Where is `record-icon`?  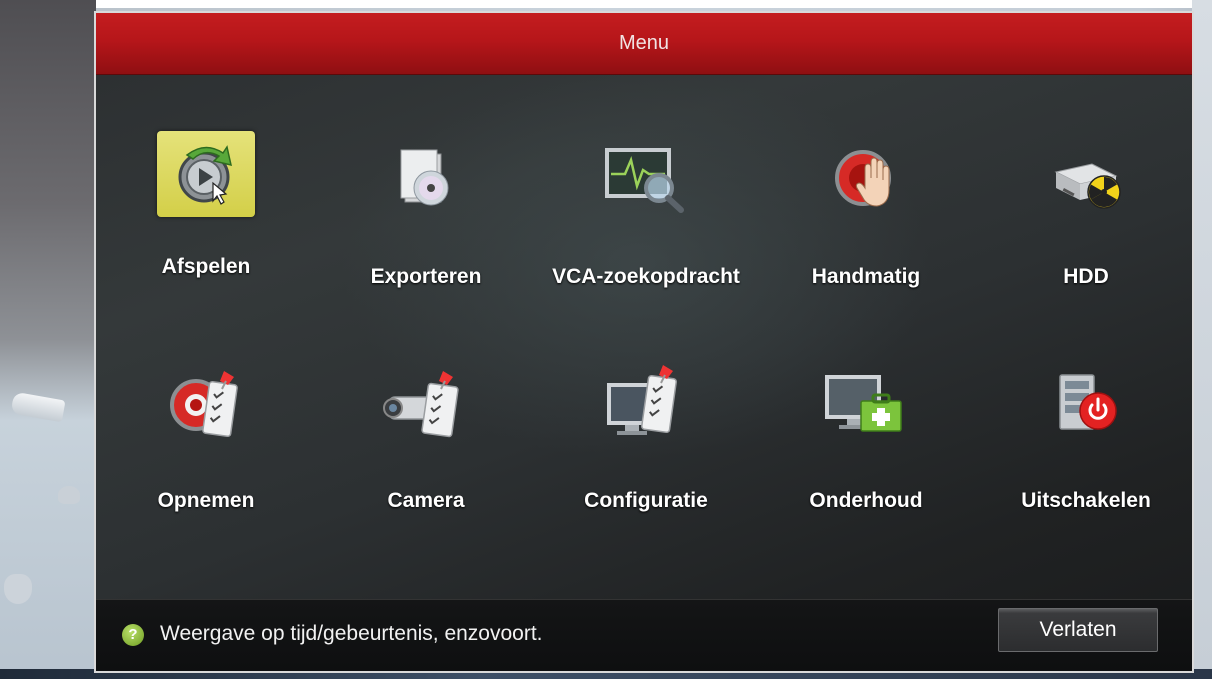 record-icon is located at coordinates (206, 403).